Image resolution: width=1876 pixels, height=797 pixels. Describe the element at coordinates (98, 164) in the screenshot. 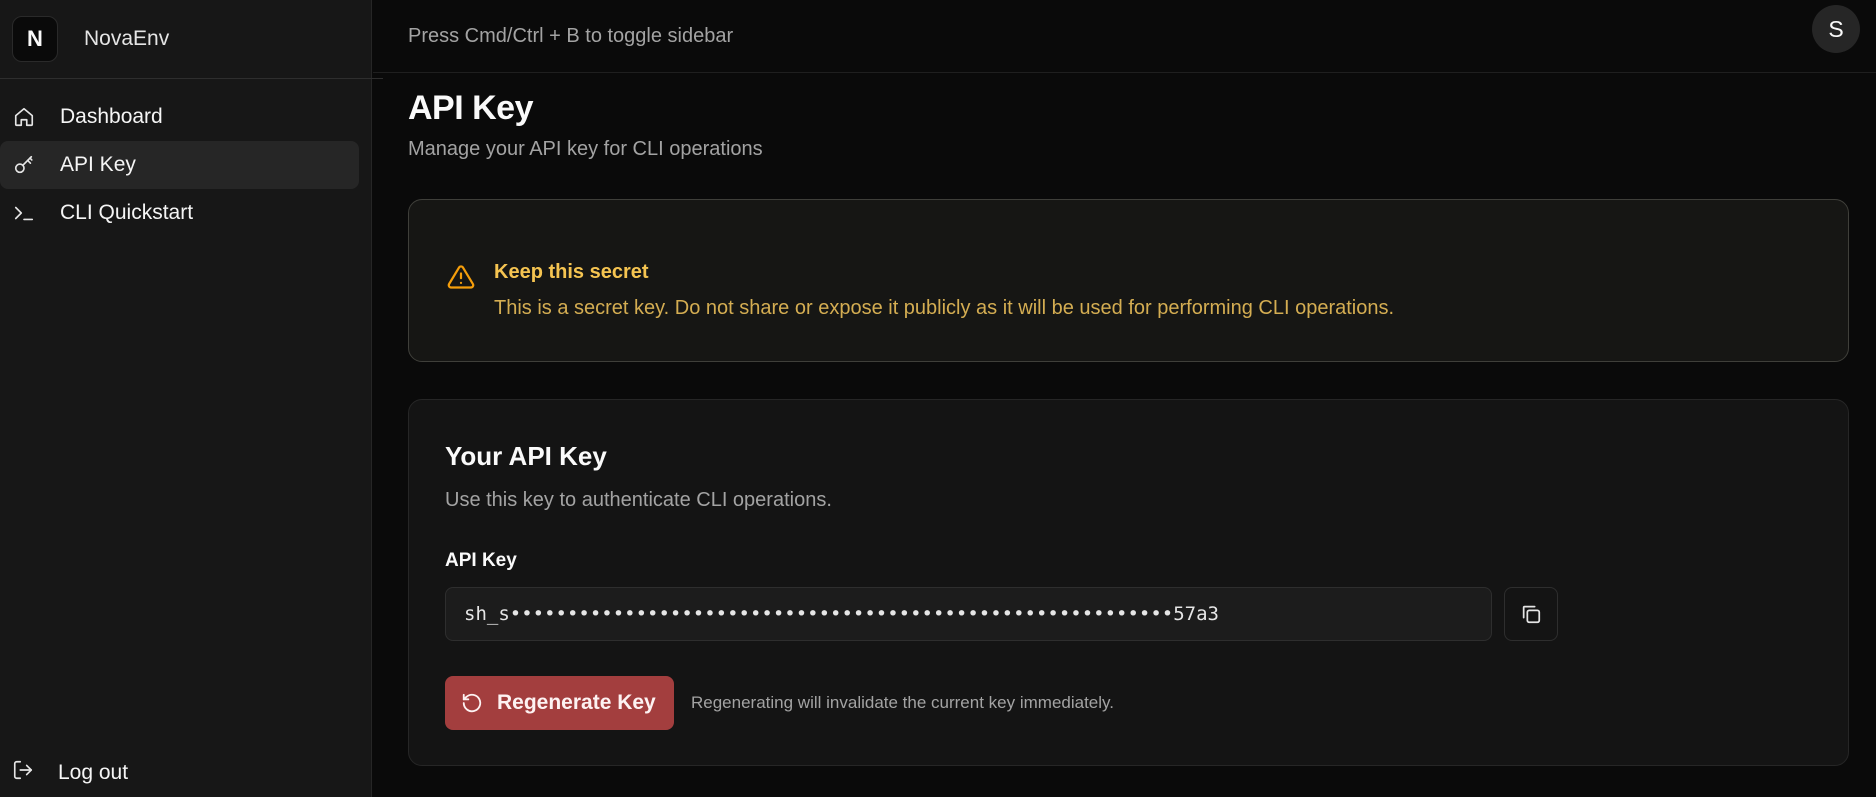

I see `sidebar-item-label: API Key` at that location.